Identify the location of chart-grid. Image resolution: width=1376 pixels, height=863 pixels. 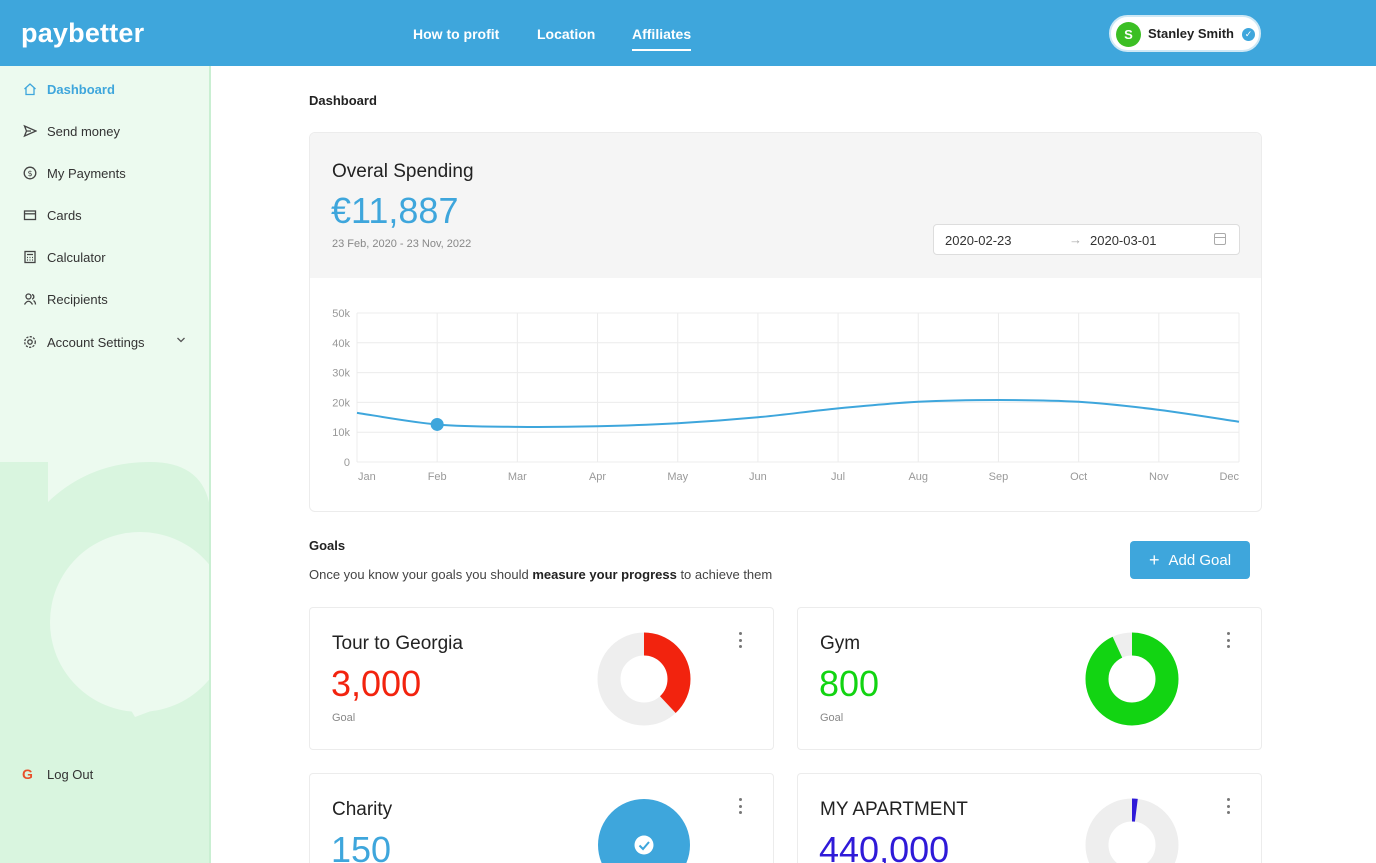
(798, 387).